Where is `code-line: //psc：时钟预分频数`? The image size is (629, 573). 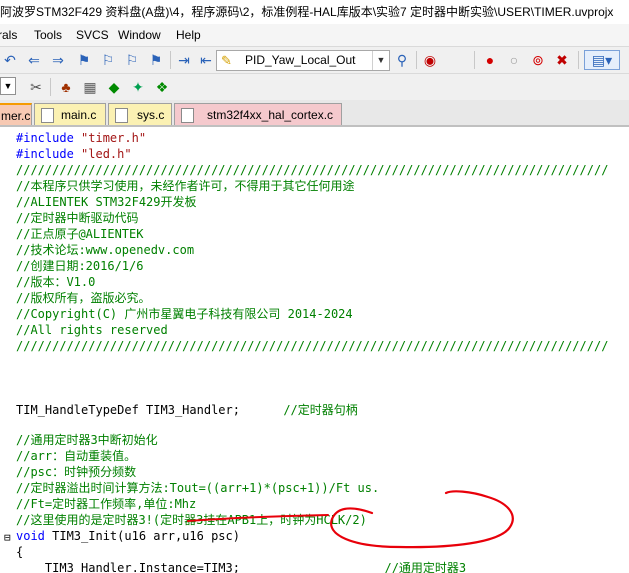
code-line: //psc：时钟预分频数 is located at coordinates (76, 472).